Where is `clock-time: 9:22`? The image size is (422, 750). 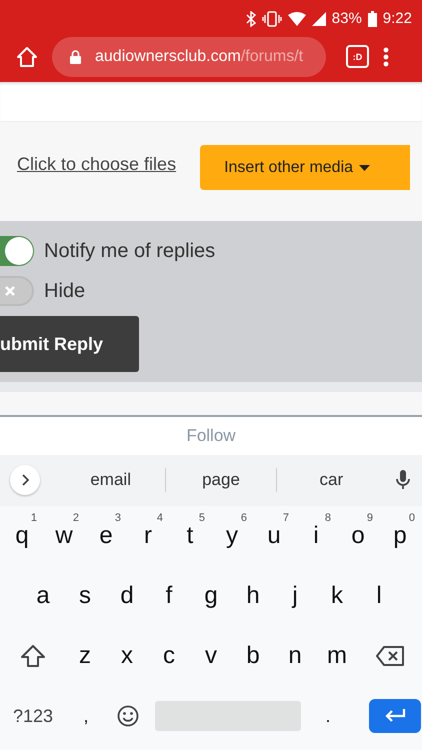 clock-time: 9:22 is located at coordinates (397, 19).